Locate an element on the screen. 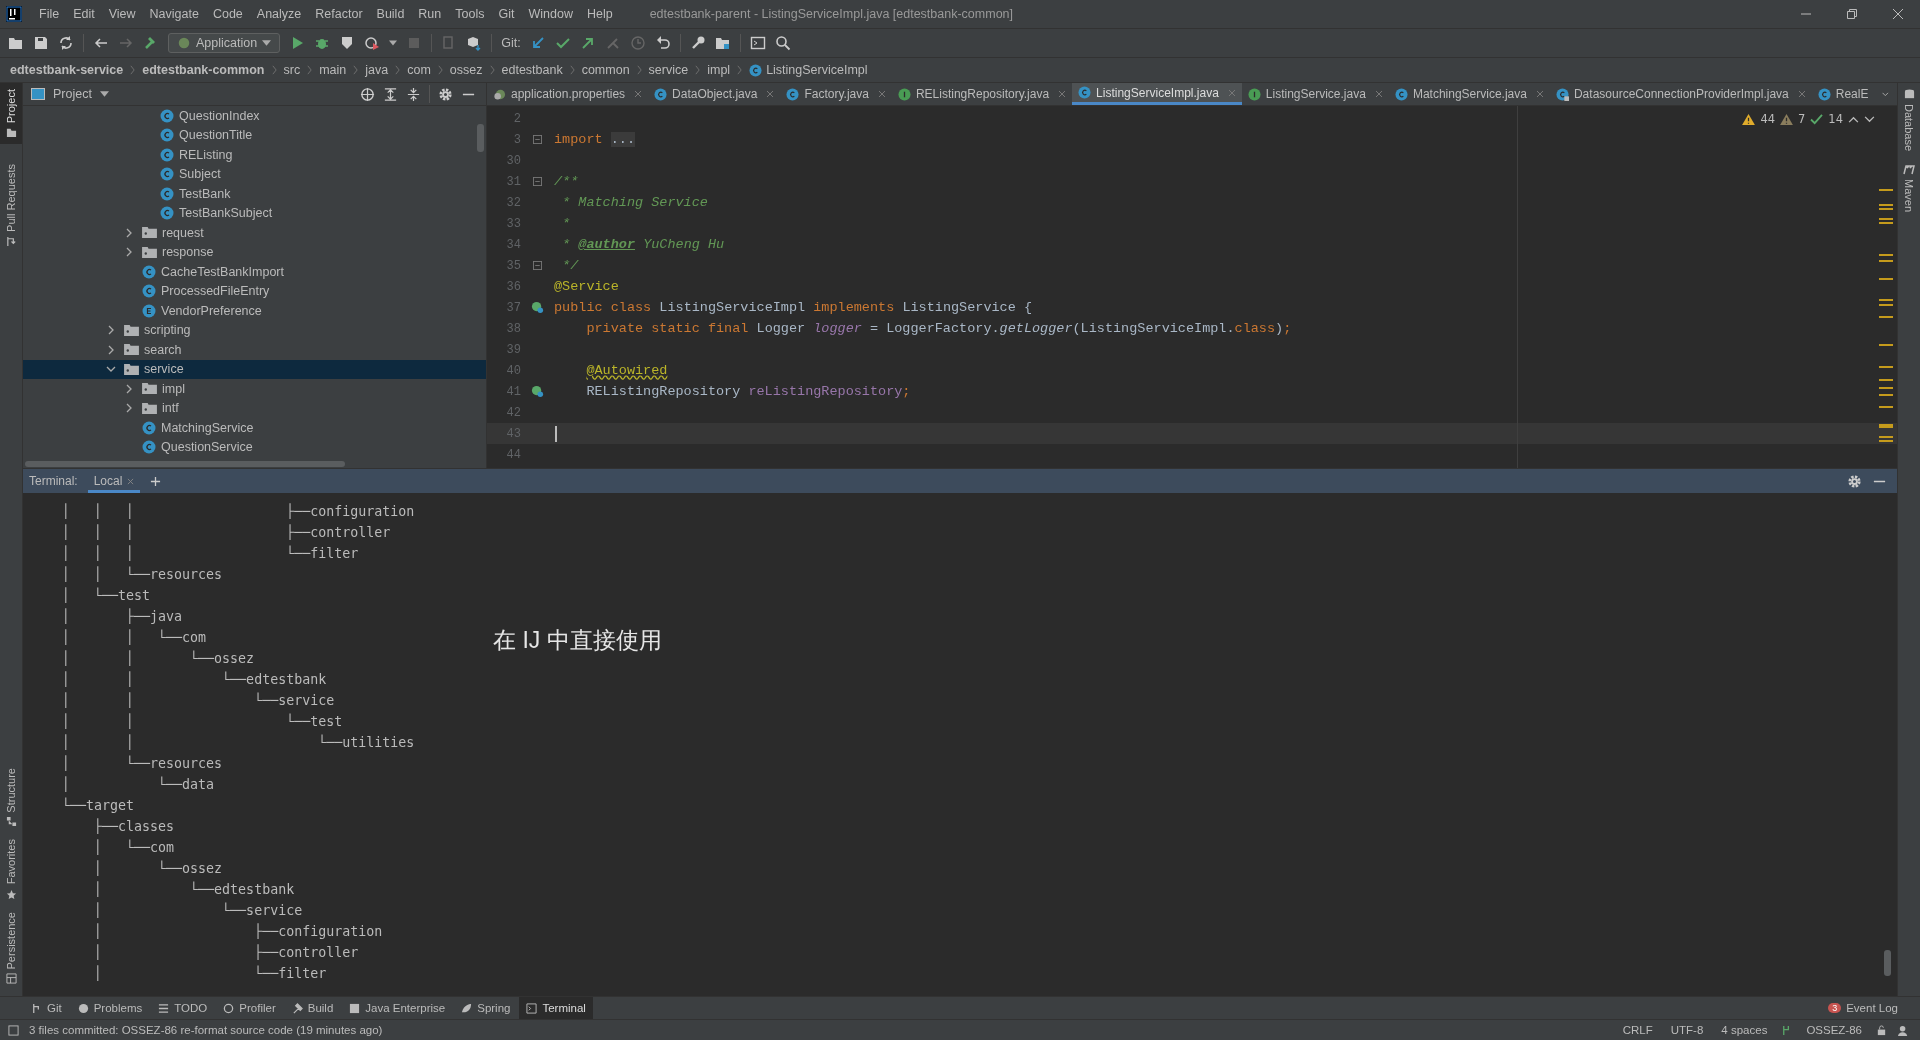  tree-item: MatchingService is located at coordinates (254, 428).